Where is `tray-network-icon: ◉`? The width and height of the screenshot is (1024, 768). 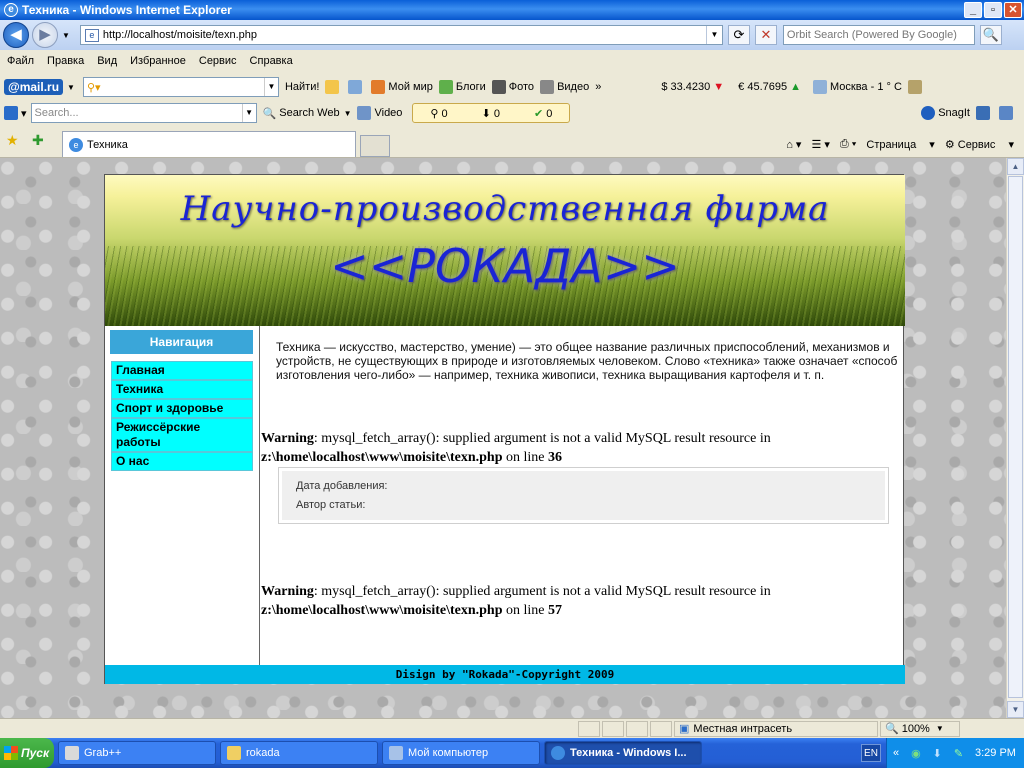
tray-network-icon: ◉ is located at coordinates (916, 753).